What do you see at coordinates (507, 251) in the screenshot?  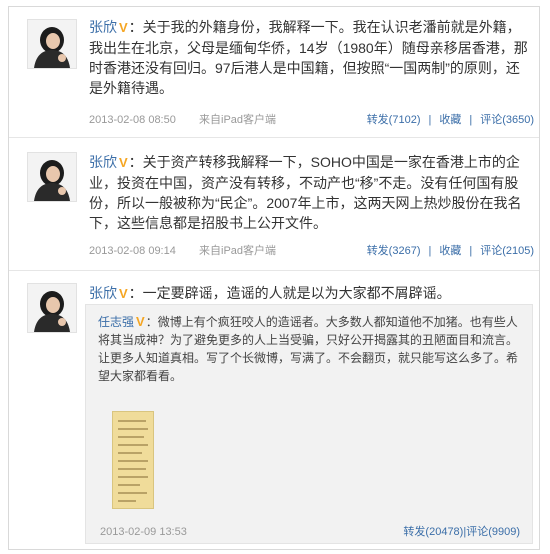 I see `comment-button: 评论(2105)` at bounding box center [507, 251].